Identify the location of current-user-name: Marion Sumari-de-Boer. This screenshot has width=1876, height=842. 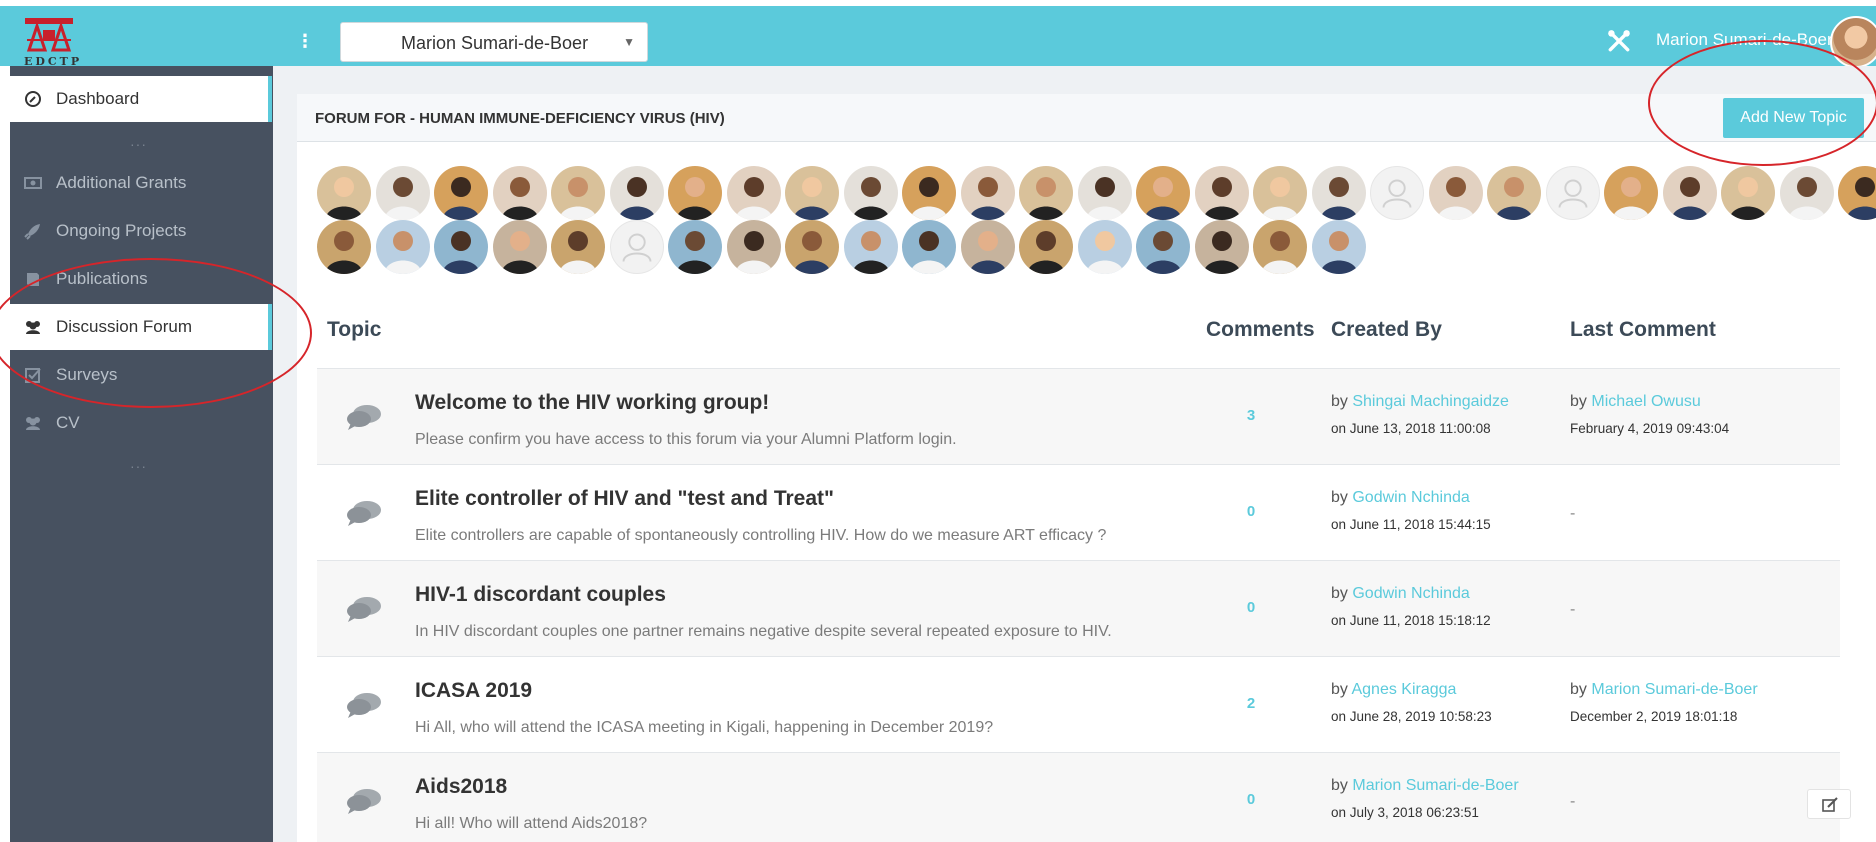
(1744, 40).